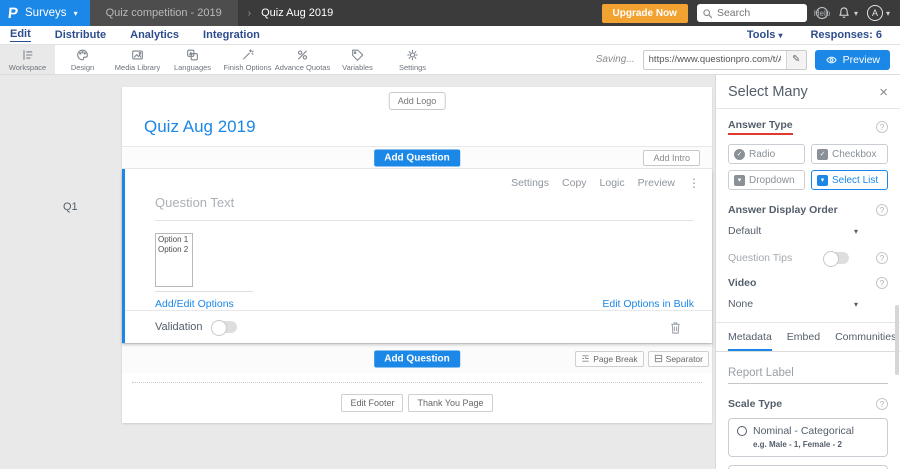  Describe the element at coordinates (173, 239) in the screenshot. I see `option-item: Option 1` at that location.